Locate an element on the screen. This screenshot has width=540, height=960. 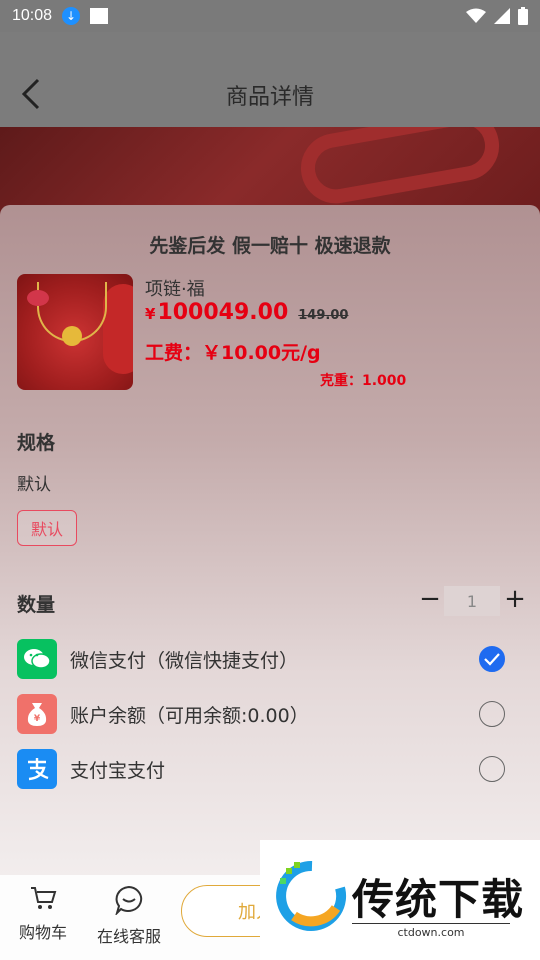
download-icon: ↓ is located at coordinates (71, 16).